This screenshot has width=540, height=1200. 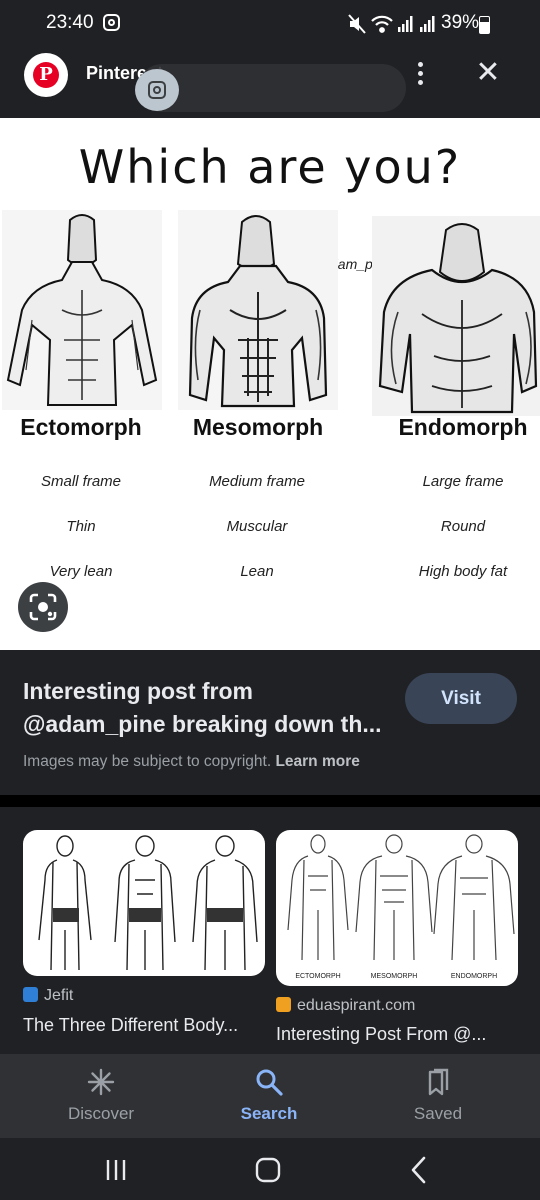 What do you see at coordinates (116, 1170) in the screenshot?
I see `recent-apps-icon` at bounding box center [116, 1170].